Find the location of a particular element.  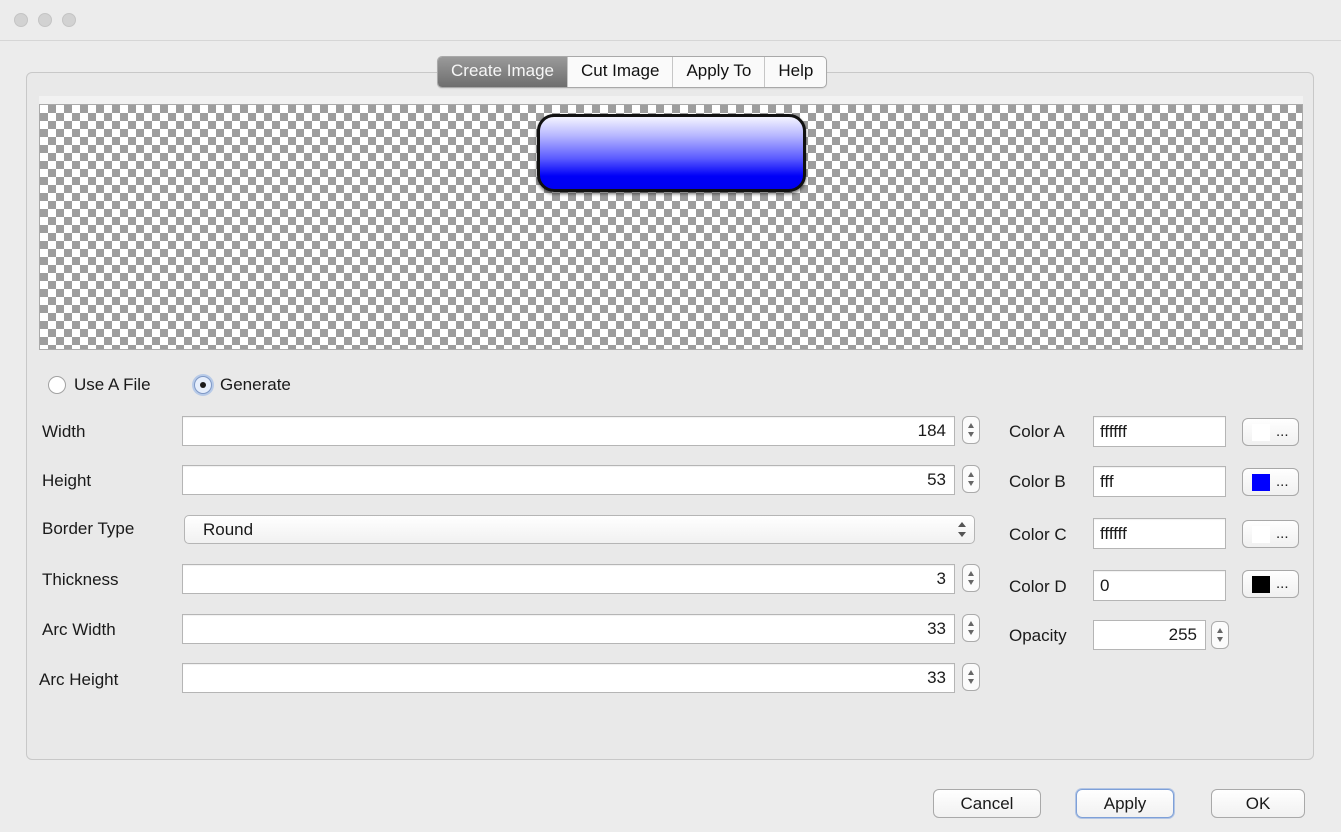

opacity-field: 255 is located at coordinates (1149, 635).